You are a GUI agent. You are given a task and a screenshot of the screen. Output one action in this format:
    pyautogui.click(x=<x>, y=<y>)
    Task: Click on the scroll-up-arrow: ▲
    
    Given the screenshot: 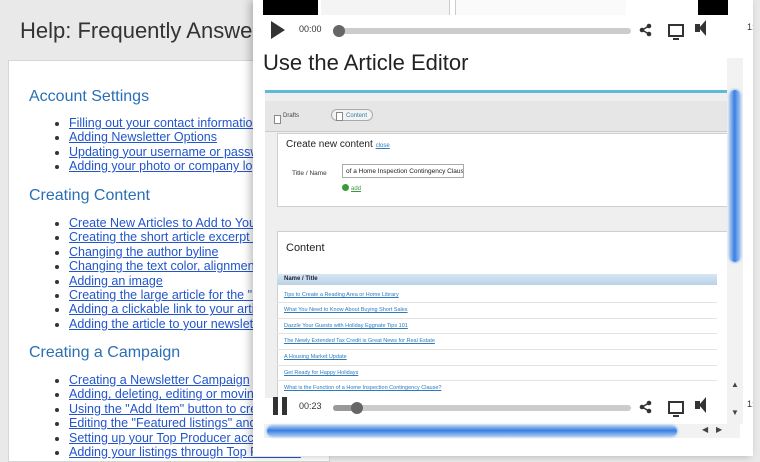 What is the action you would take?
    pyautogui.click(x=735, y=384)
    